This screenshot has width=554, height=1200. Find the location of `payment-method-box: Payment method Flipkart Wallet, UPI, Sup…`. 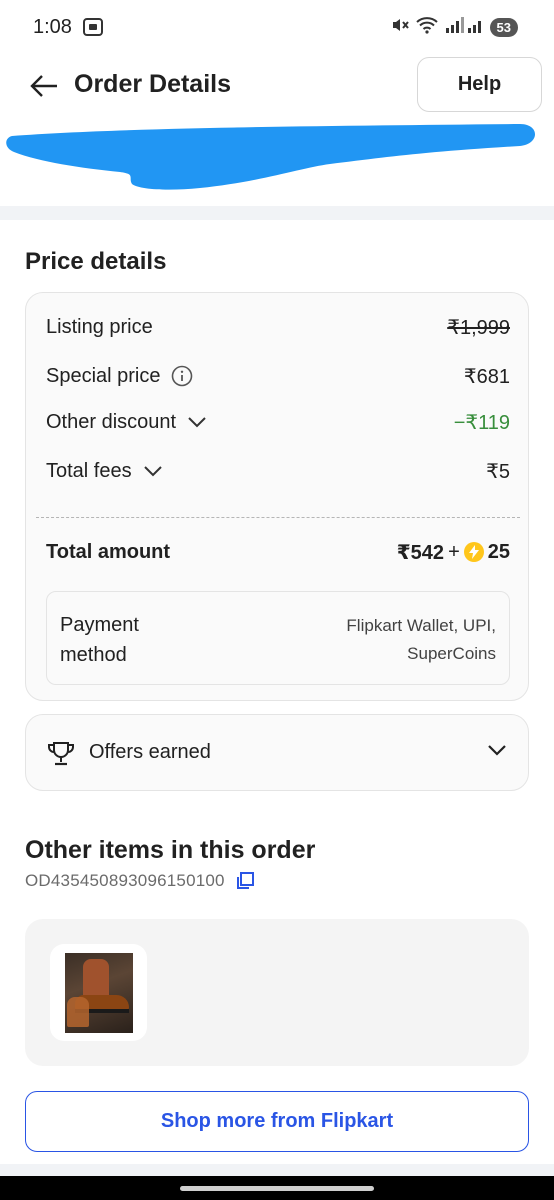

payment-method-box: Payment method Flipkart Wallet, UPI, Sup… is located at coordinates (278, 638).